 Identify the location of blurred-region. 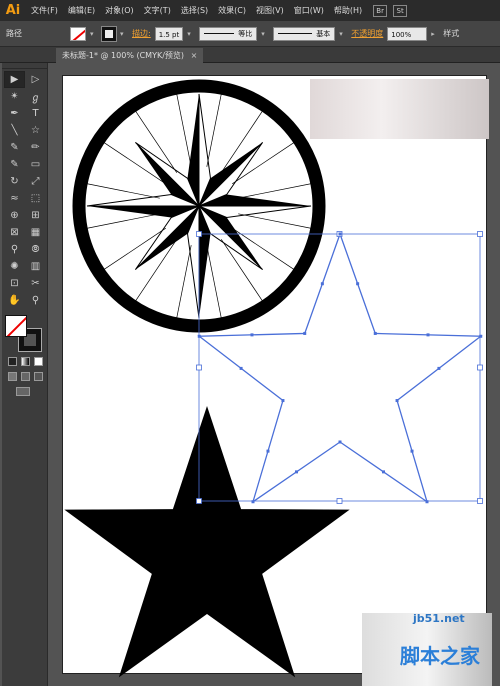
(399, 109).